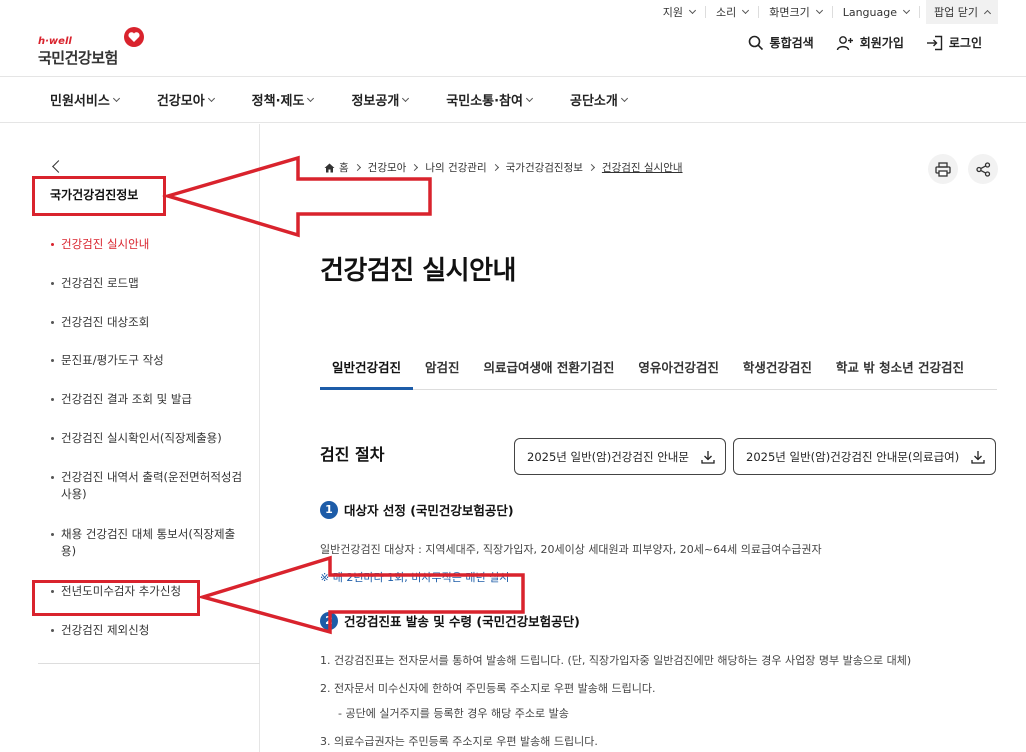 The height and width of the screenshot is (752, 1026). What do you see at coordinates (98, 46) in the screenshot?
I see `site-logo: h·well 국민건강보험` at bounding box center [98, 46].